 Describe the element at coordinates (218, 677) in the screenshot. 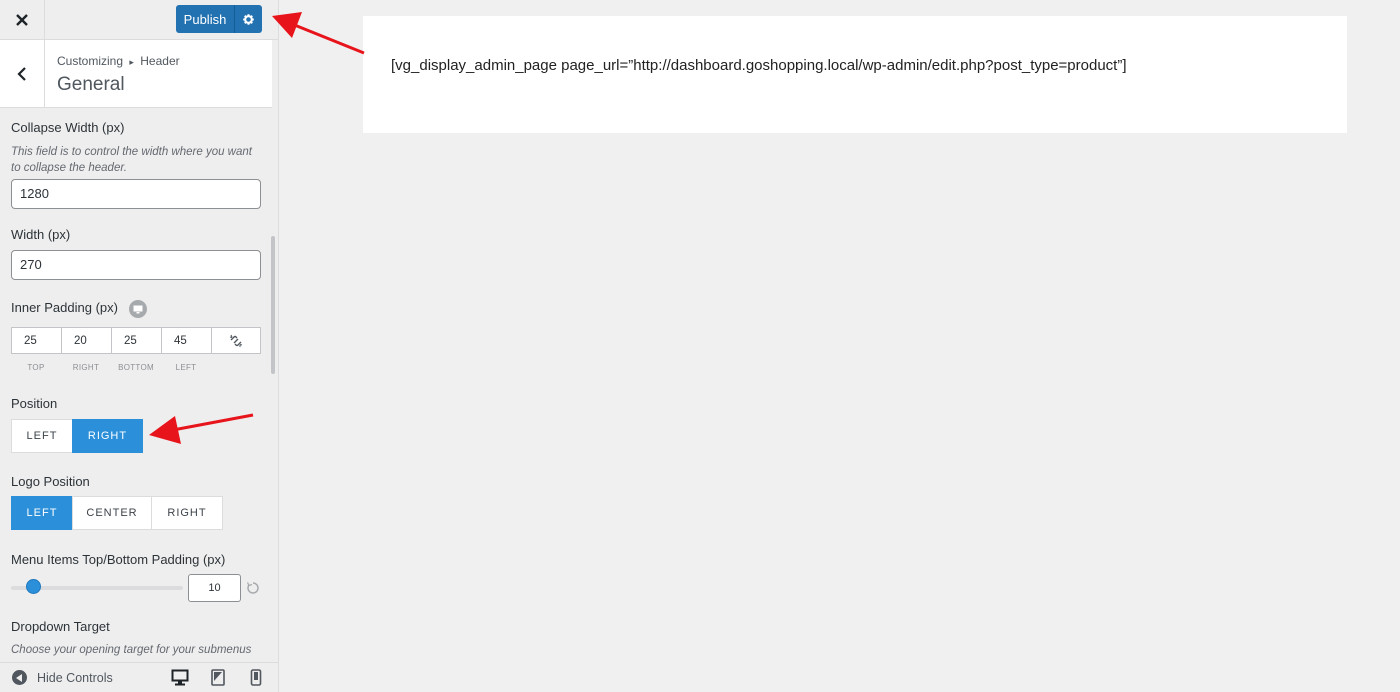

I see `tablet-icon` at that location.